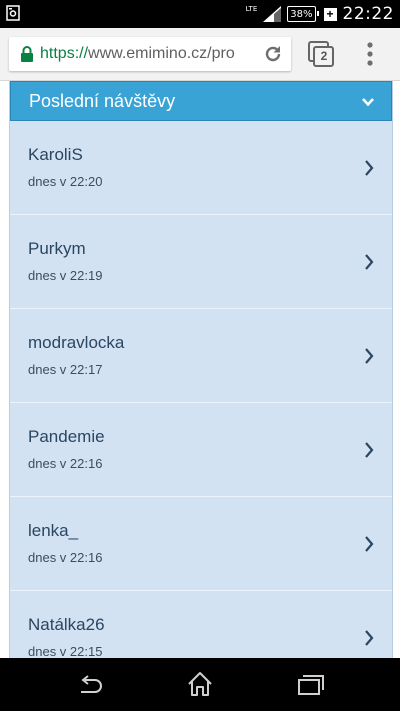 The width and height of the screenshot is (400, 711). What do you see at coordinates (200, 14) in the screenshot?
I see `status-bar: LTE 38% + 22:22` at bounding box center [200, 14].